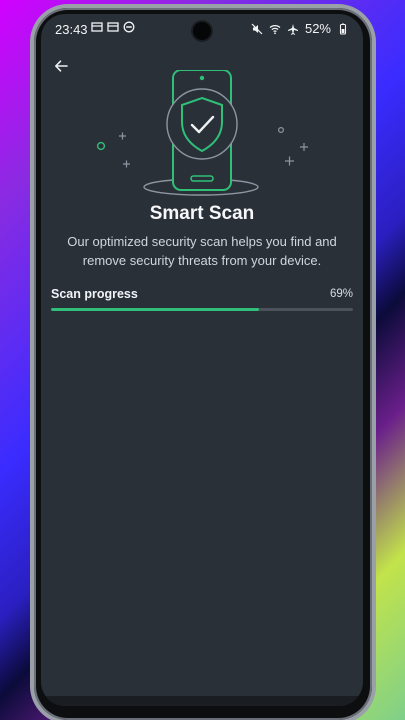 The height and width of the screenshot is (720, 405). What do you see at coordinates (300, 28) in the screenshot?
I see `status-right-icons: 52%` at bounding box center [300, 28].